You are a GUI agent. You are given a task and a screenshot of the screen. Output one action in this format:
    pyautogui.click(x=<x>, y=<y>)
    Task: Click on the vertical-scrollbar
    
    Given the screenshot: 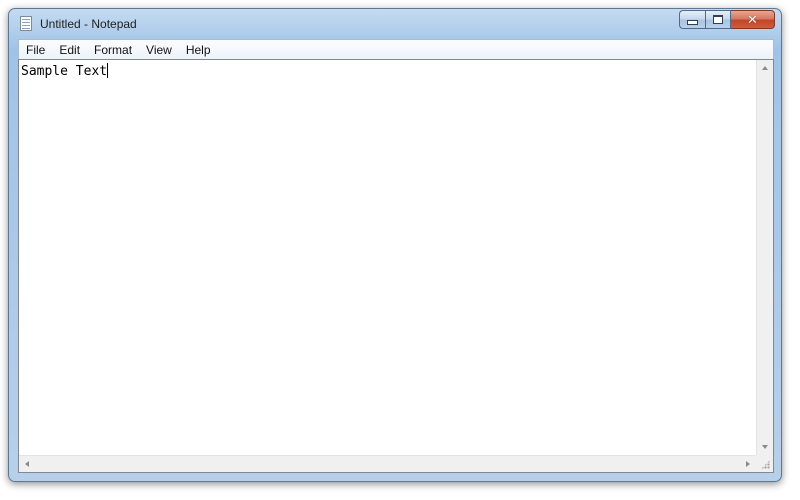 What is the action you would take?
    pyautogui.click(x=764, y=257)
    